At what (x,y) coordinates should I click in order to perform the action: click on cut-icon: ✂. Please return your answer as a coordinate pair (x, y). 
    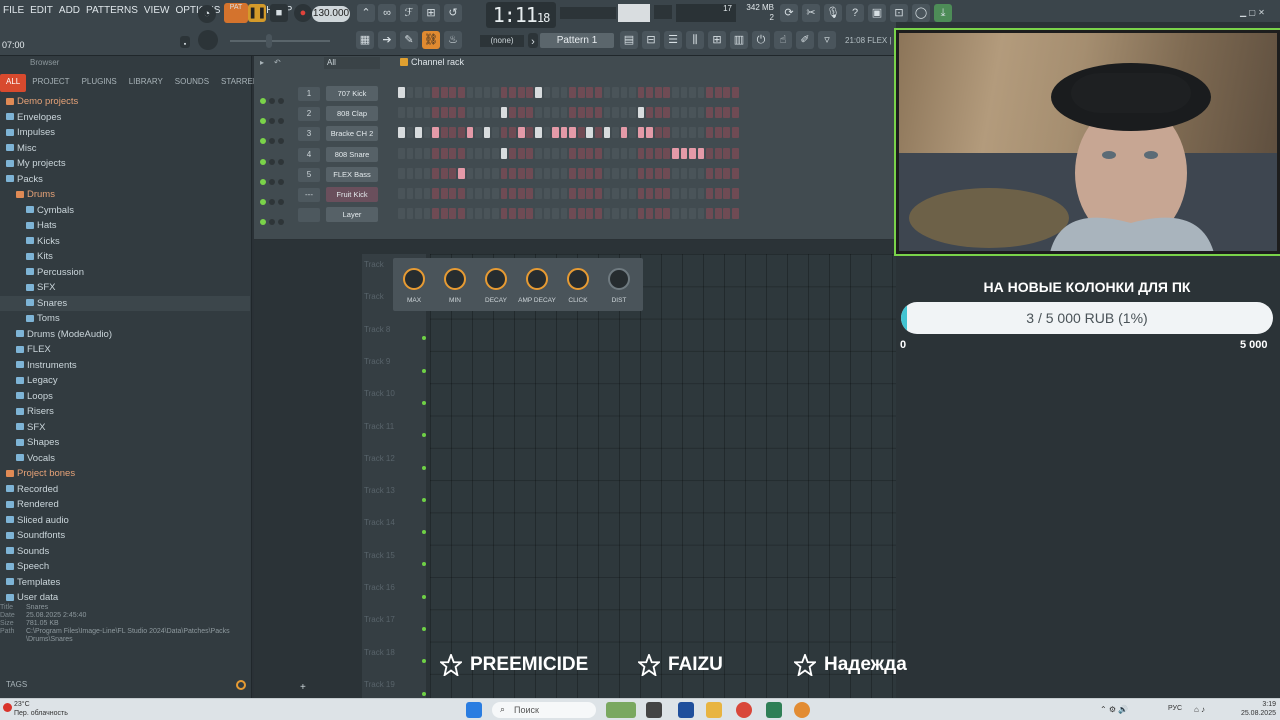
    Looking at the image, I should click on (811, 13).